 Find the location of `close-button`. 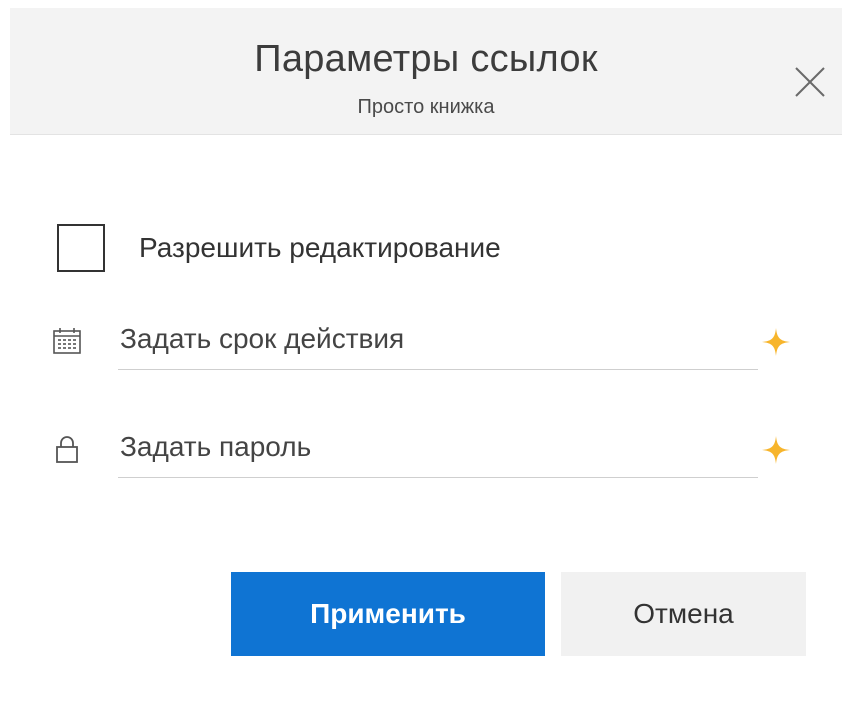

close-button is located at coordinates (810, 82).